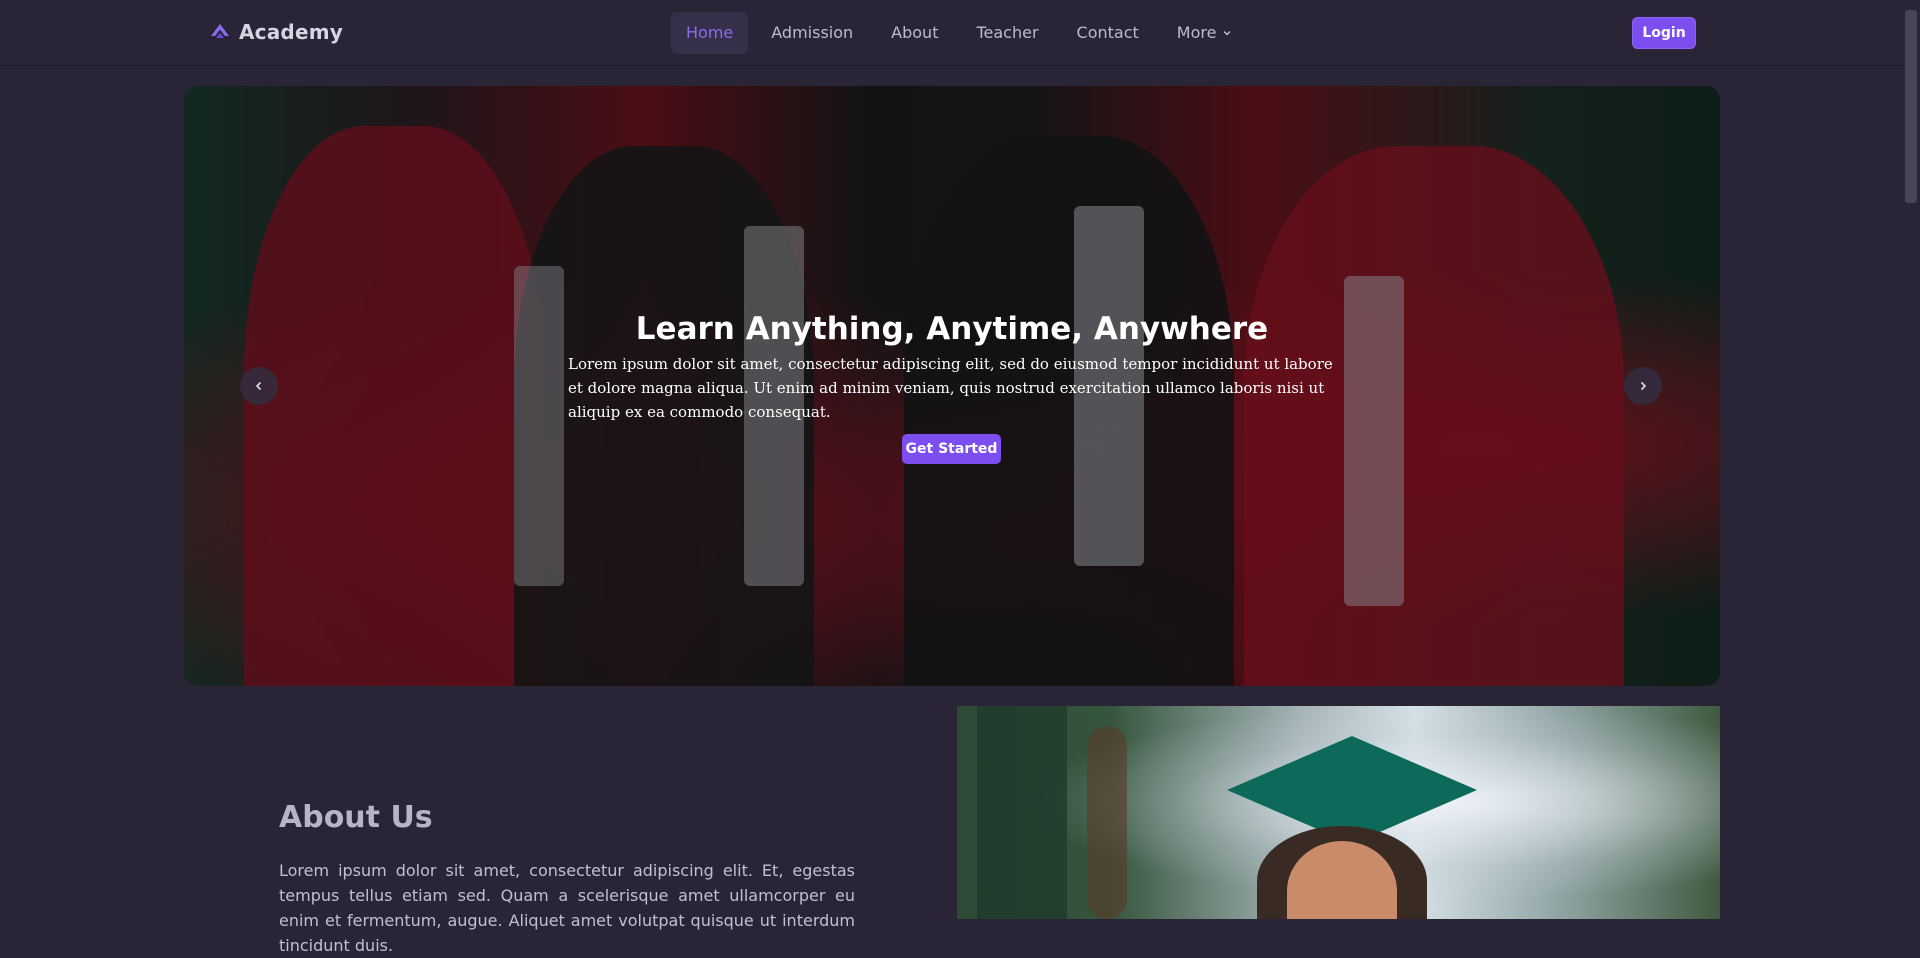  What do you see at coordinates (952, 329) in the screenshot?
I see `hero-title: Learn Anything, Anytime, Anywhere` at bounding box center [952, 329].